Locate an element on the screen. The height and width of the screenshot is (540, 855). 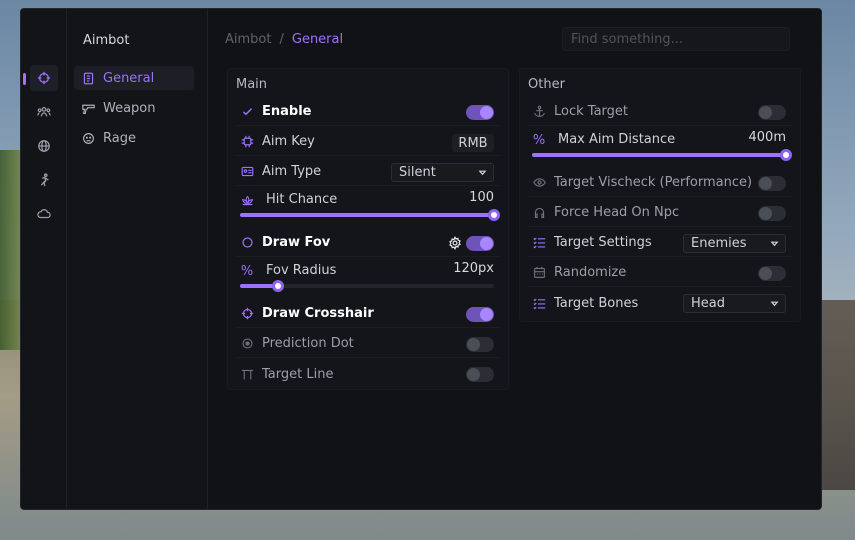
randomize-toggle is located at coordinates (772, 273).